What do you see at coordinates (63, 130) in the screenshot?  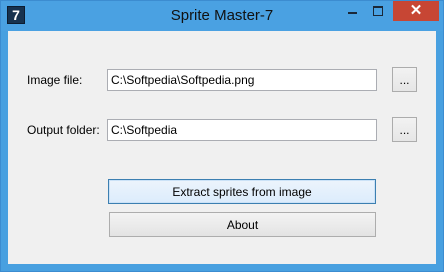 I see `output-folder-label: Output folder:` at bounding box center [63, 130].